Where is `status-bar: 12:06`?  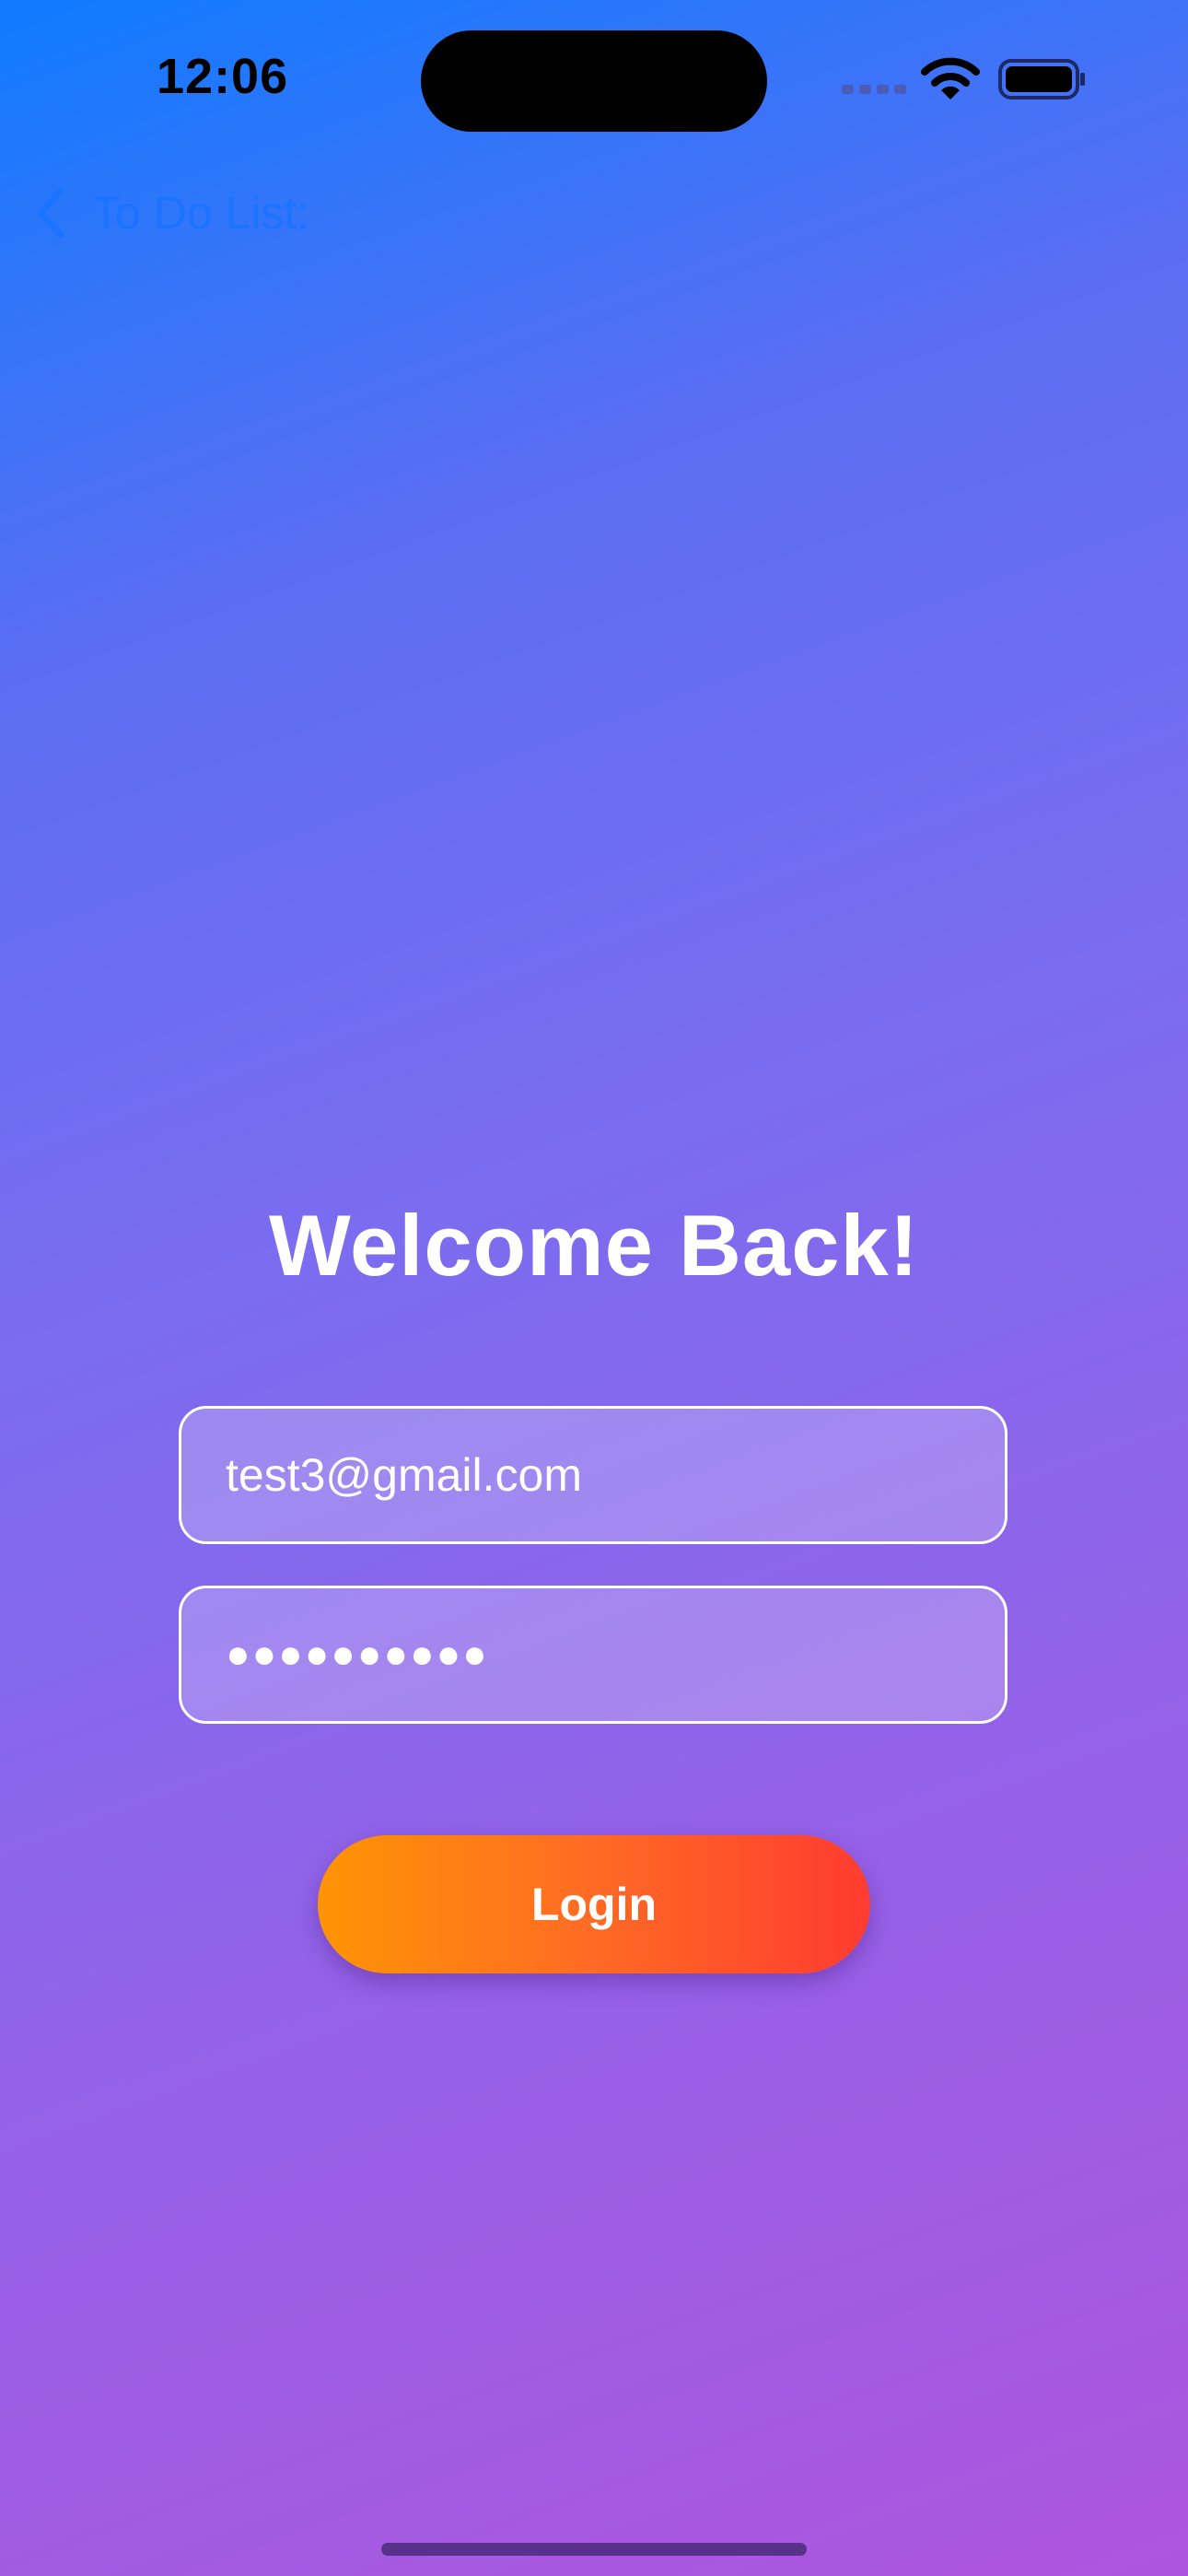 status-bar: 12:06 is located at coordinates (594, 78).